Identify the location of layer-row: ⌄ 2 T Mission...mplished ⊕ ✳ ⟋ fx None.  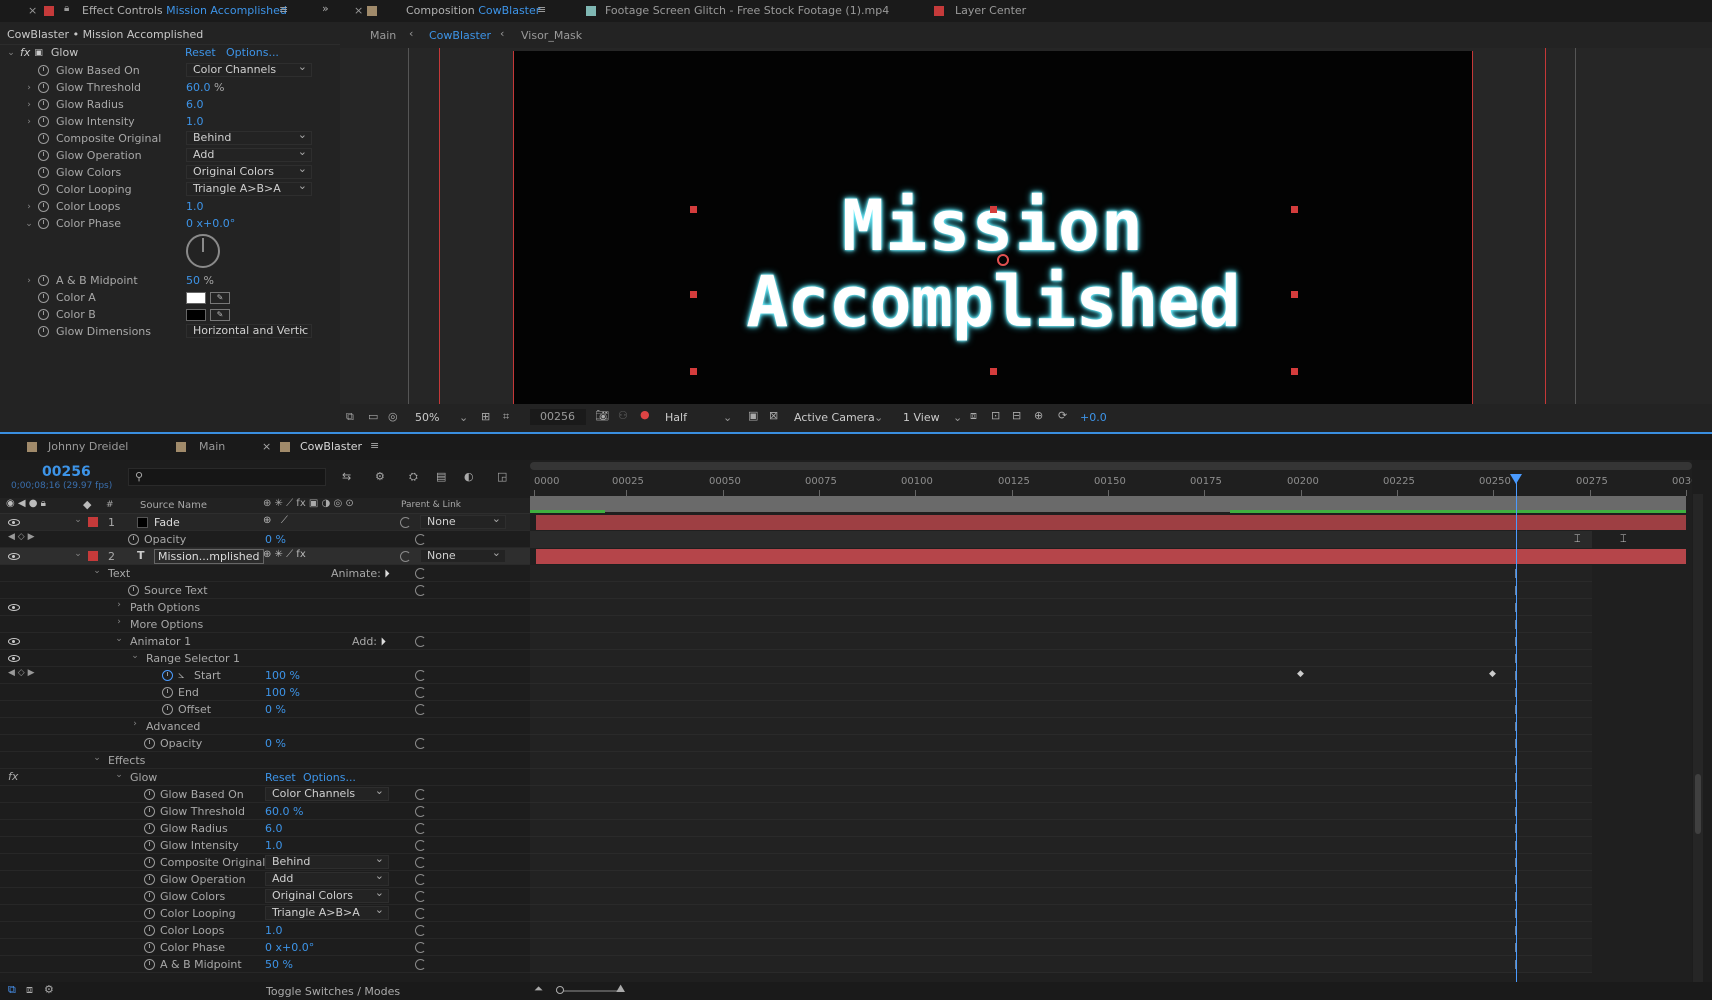
(265, 556).